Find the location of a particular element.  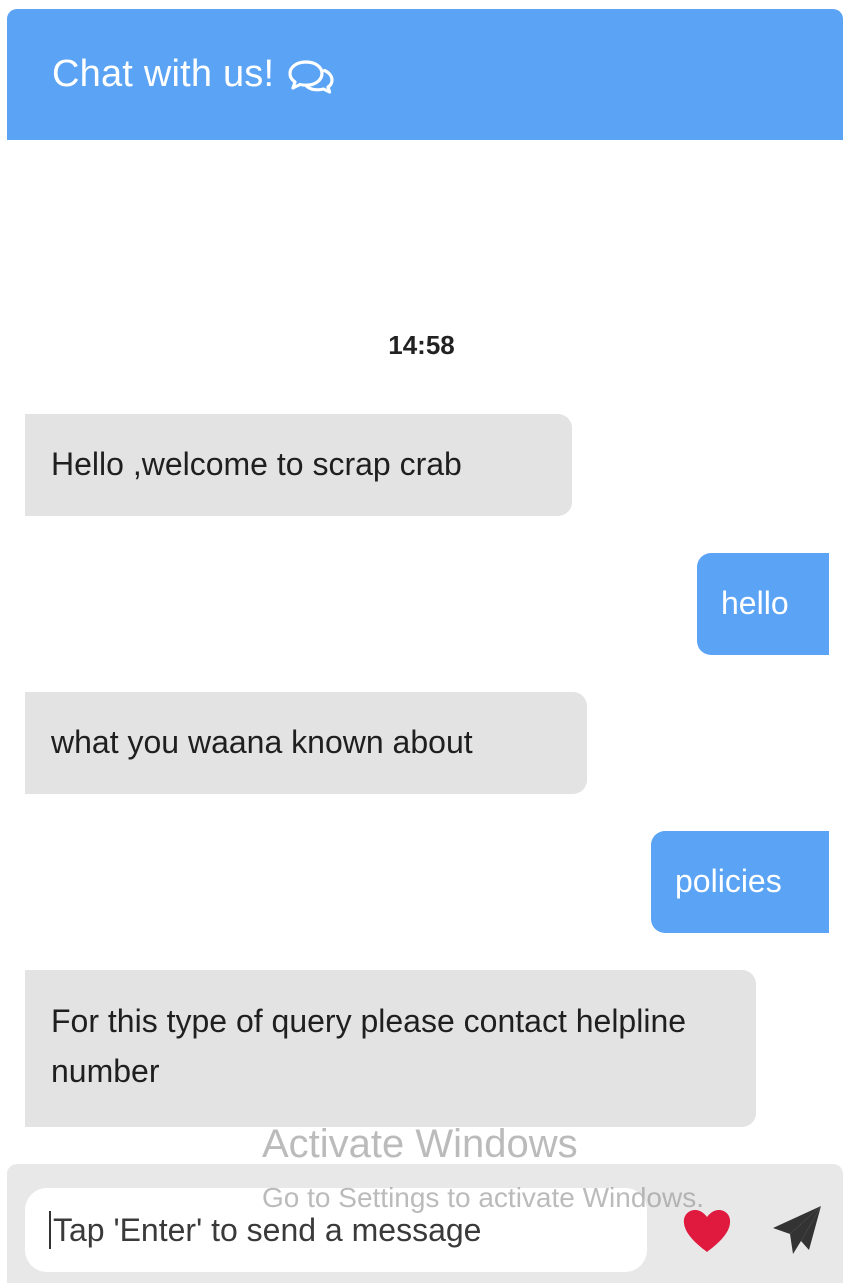

user-message: hello is located at coordinates (763, 604).